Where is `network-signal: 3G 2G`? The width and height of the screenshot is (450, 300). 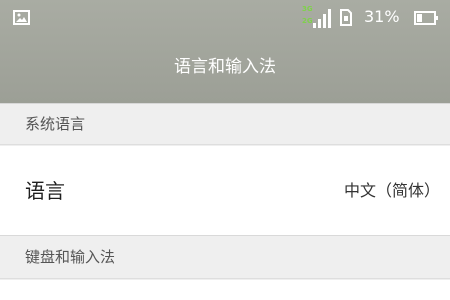 network-signal: 3G 2G is located at coordinates (317, 17).